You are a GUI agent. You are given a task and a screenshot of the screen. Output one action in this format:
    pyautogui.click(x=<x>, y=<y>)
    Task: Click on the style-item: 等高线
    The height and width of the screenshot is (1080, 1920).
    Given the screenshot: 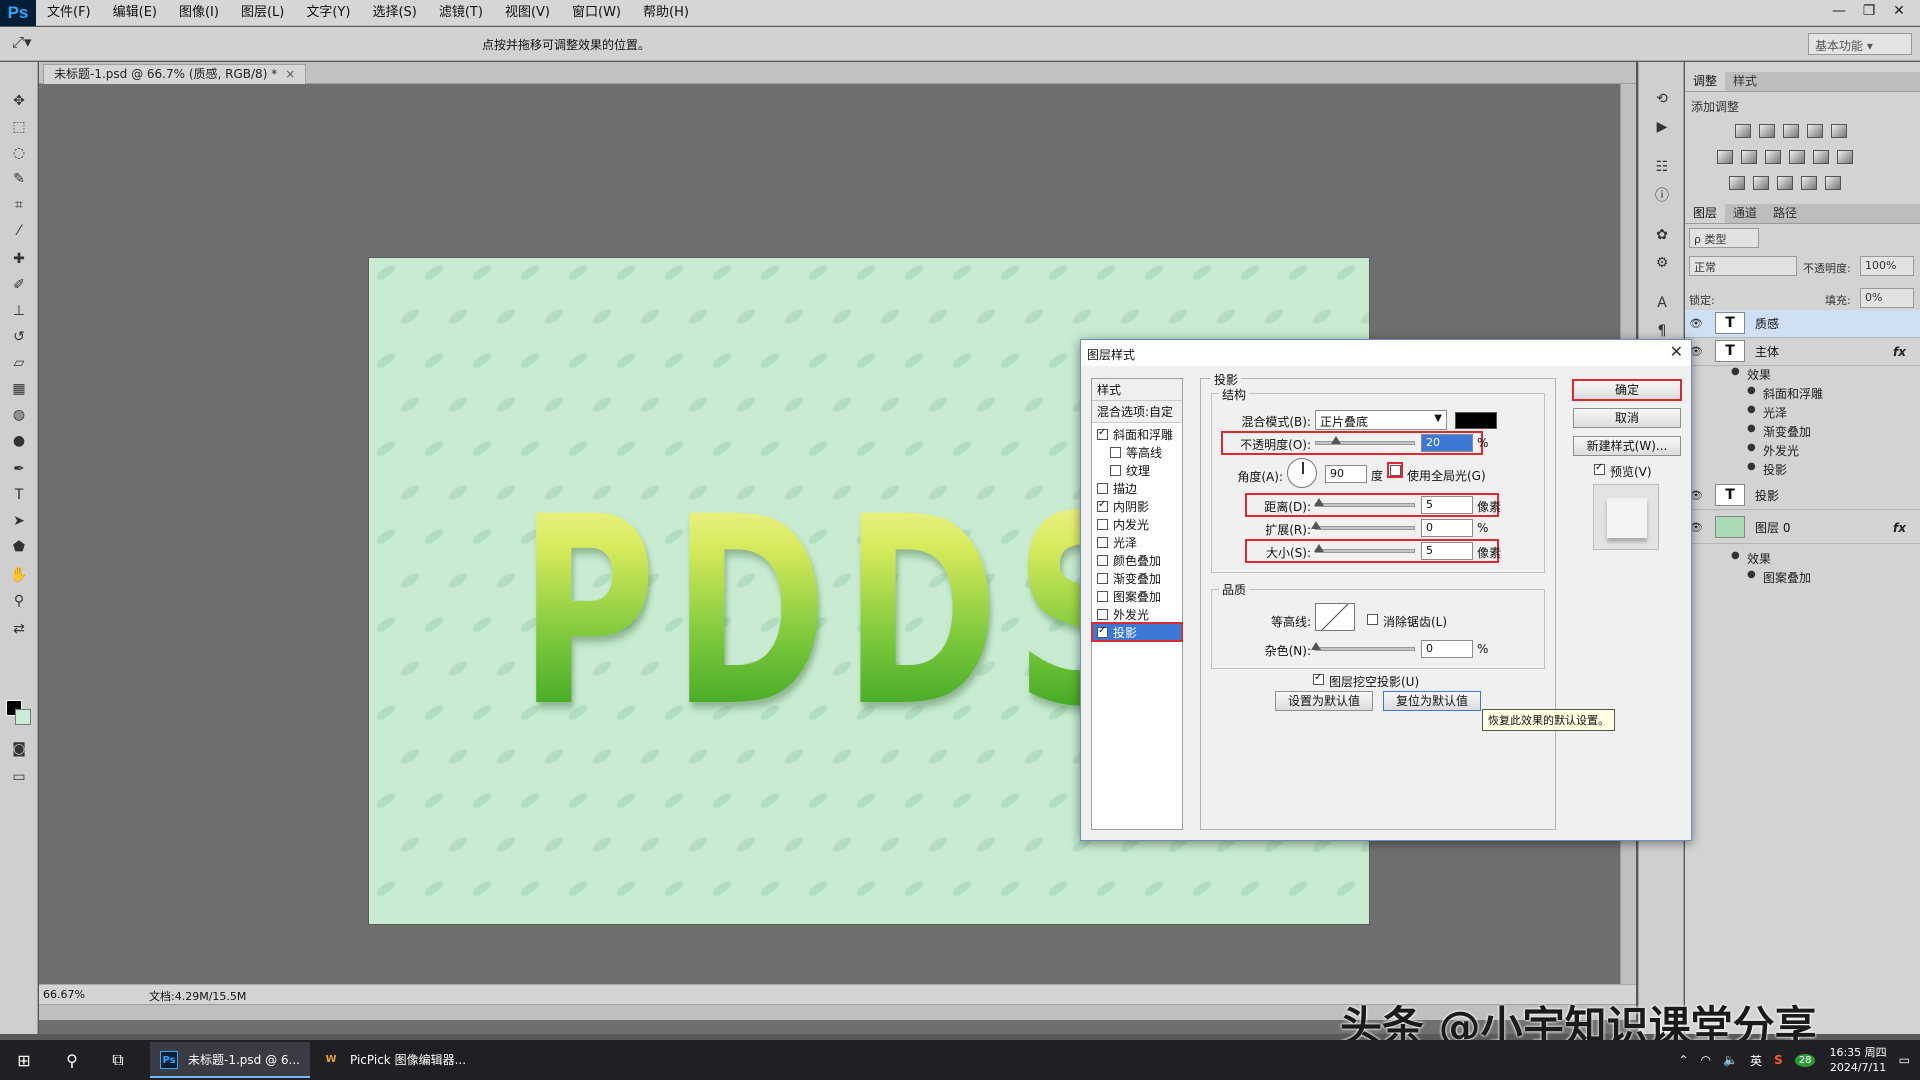 What is the action you would take?
    pyautogui.click(x=1137, y=452)
    